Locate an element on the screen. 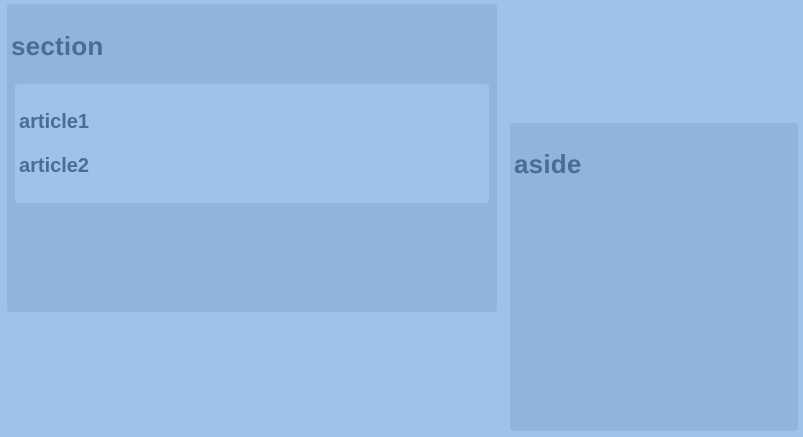 The width and height of the screenshot is (803, 437). article-item-2: article2 is located at coordinates (54, 166).